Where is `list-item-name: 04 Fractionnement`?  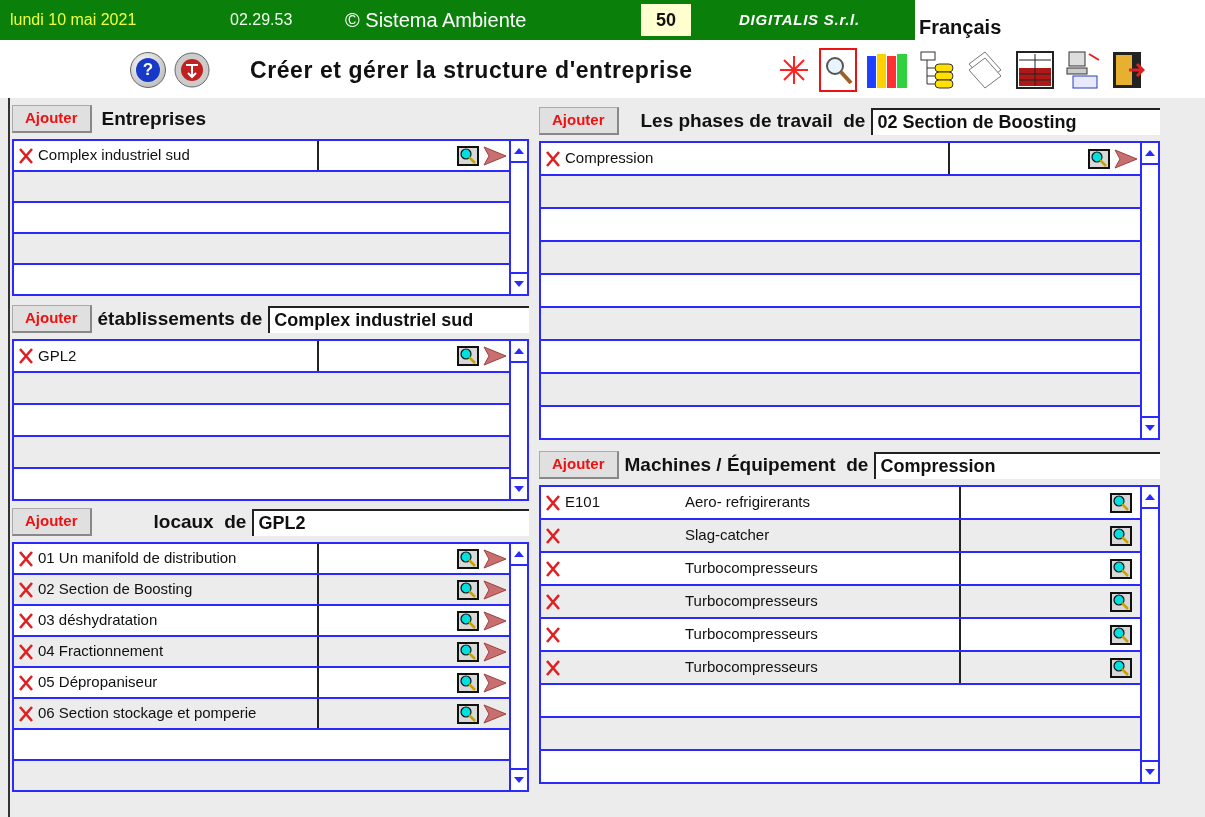 list-item-name: 04 Fractionnement is located at coordinates (177, 651).